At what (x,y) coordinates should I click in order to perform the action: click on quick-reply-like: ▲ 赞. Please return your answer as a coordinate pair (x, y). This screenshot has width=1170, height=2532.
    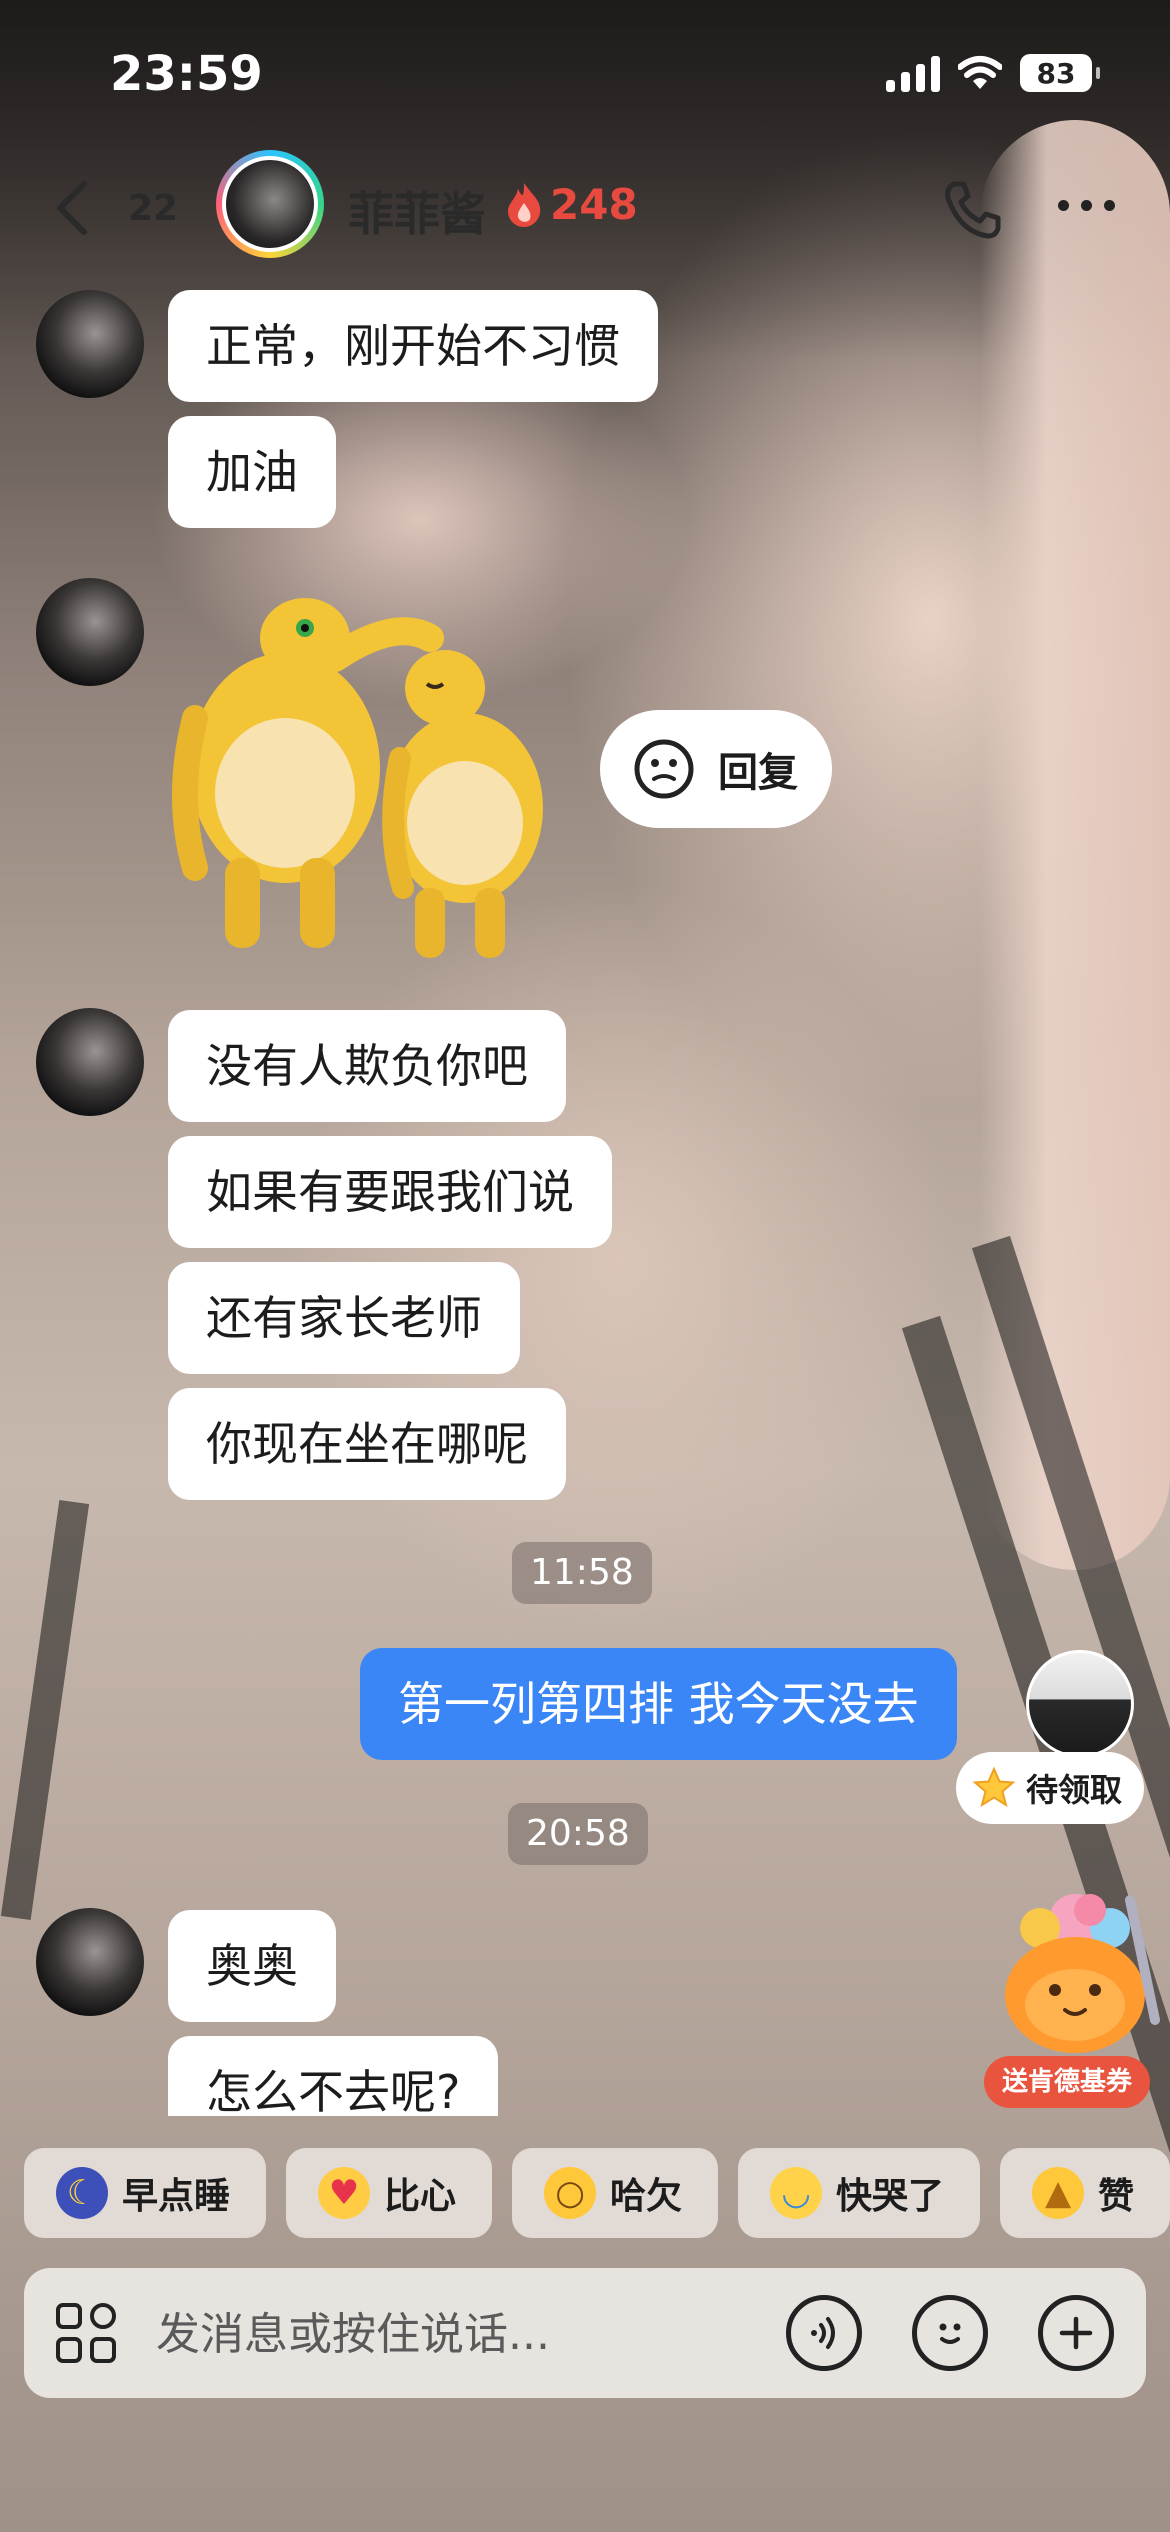
    Looking at the image, I should click on (1085, 2193).